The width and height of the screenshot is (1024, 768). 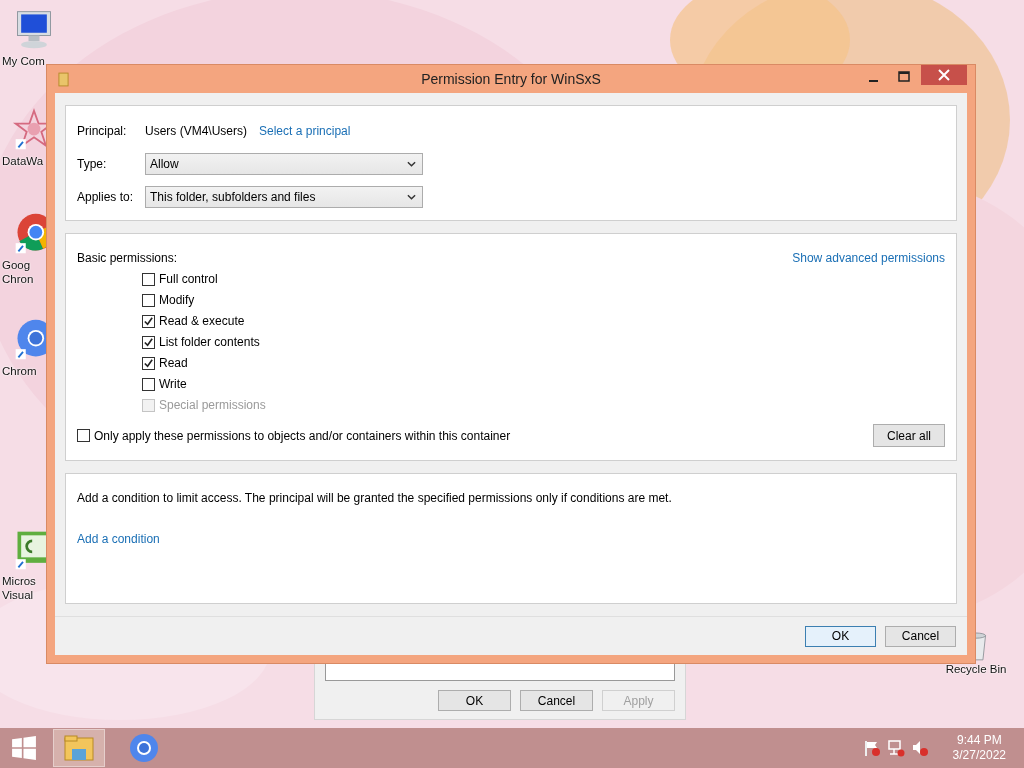 What do you see at coordinates (177, 300) in the screenshot?
I see `checkbox-label: Modify` at bounding box center [177, 300].